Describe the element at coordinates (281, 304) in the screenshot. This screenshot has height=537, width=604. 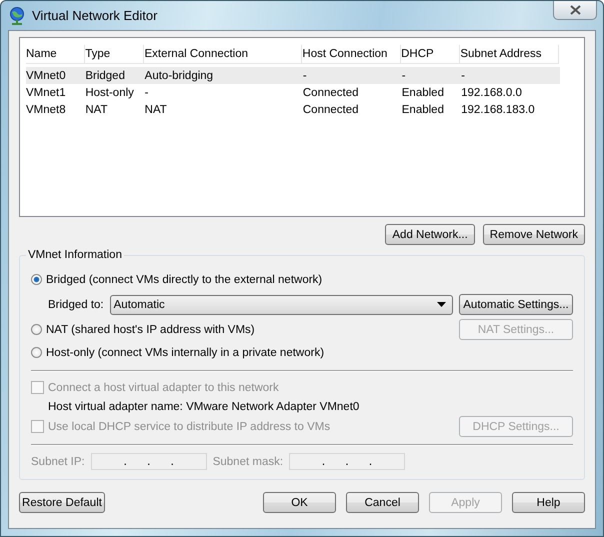
I see `dropdown-field: Automatic` at that location.